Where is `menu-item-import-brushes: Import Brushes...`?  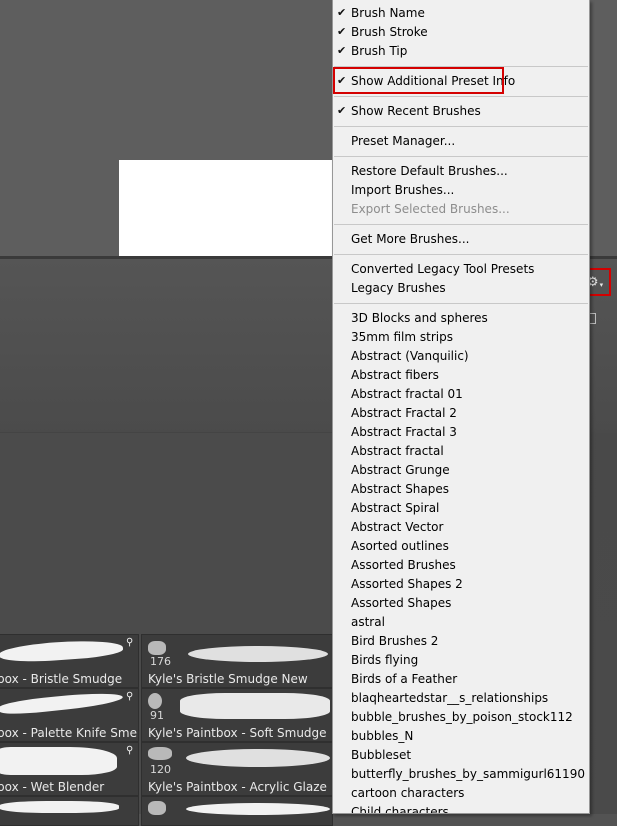
menu-item-import-brushes: Import Brushes... is located at coordinates (461, 190).